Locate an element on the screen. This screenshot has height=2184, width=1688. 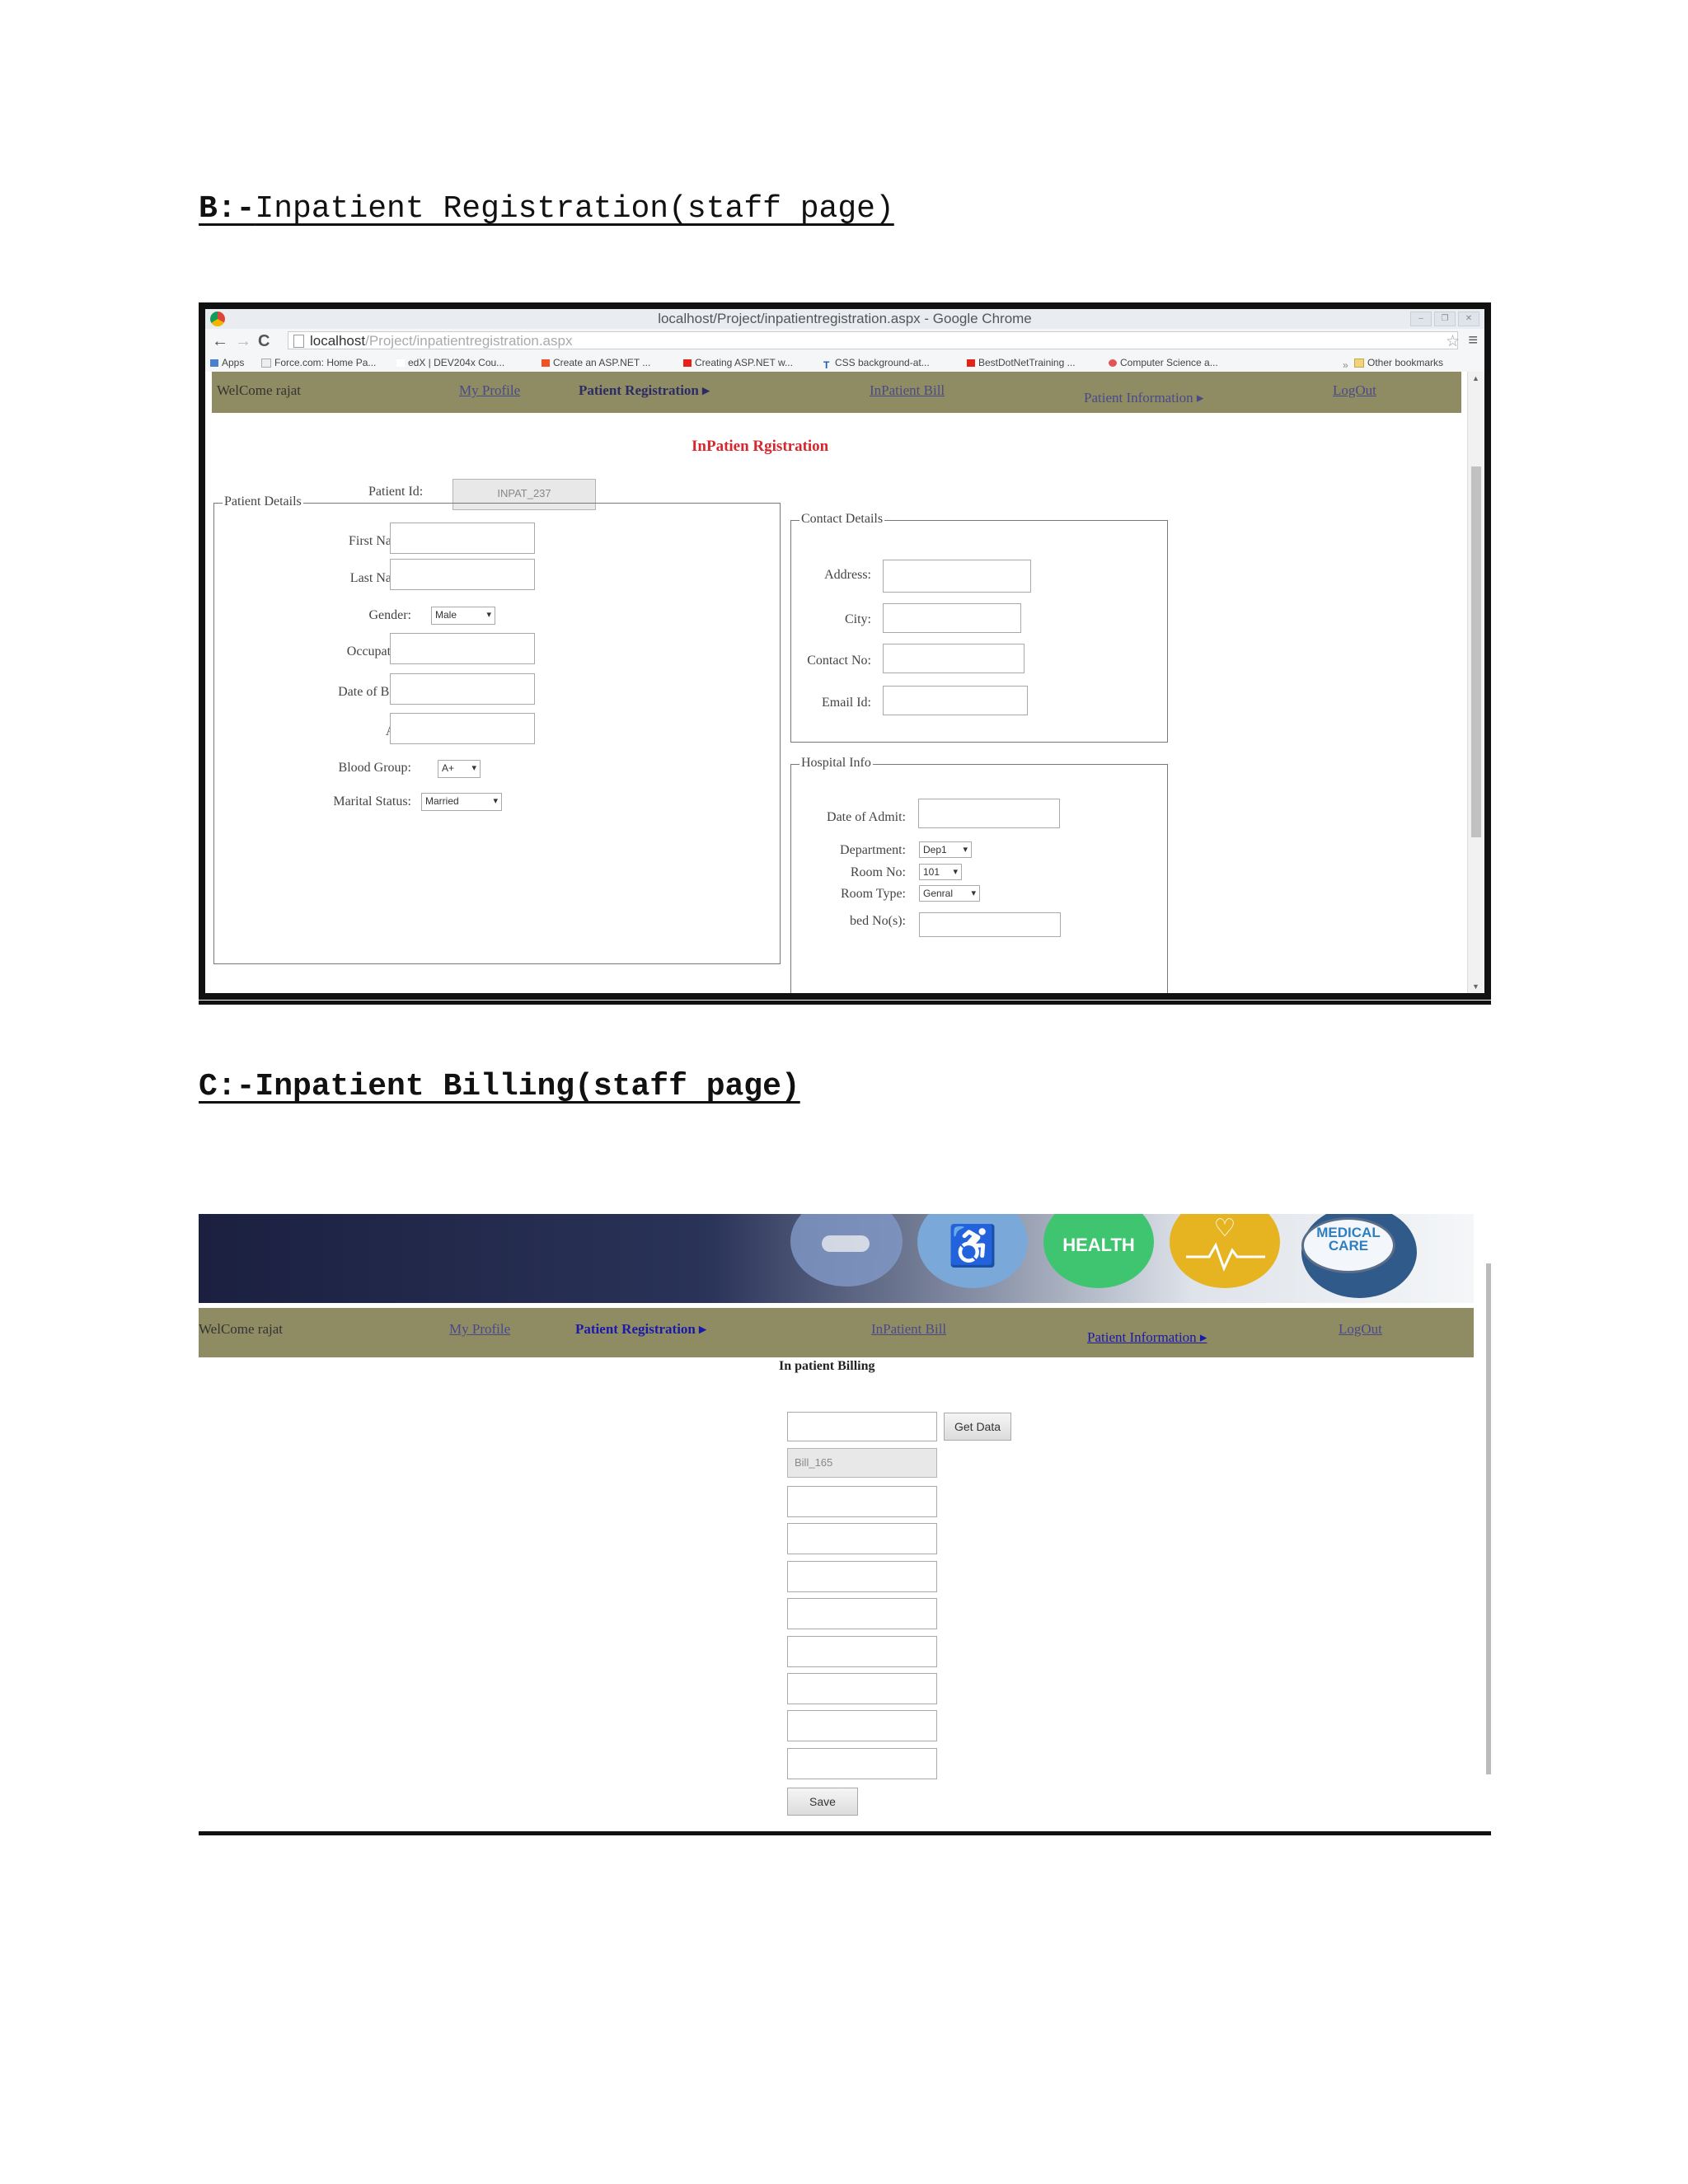
patient-id-label: Patient Id: is located at coordinates (396, 492).